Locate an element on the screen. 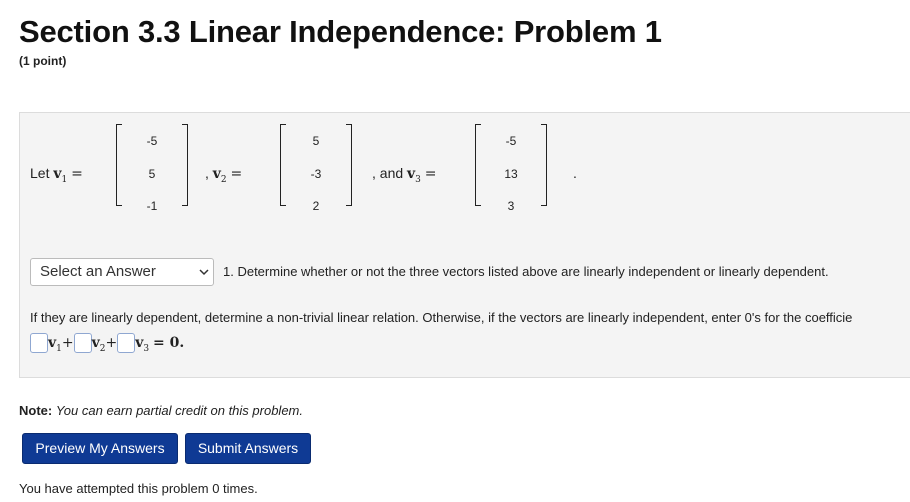 This screenshot has height=502, width=910. note-label: Note: is located at coordinates (36, 410).